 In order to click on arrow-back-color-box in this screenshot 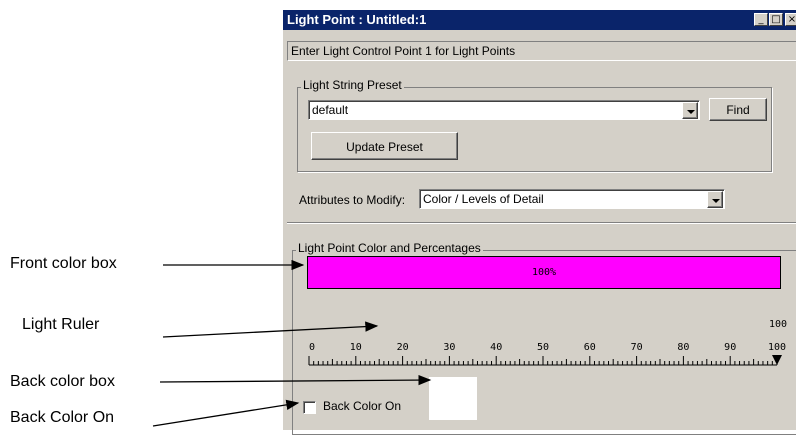, I will do `click(295, 380)`.